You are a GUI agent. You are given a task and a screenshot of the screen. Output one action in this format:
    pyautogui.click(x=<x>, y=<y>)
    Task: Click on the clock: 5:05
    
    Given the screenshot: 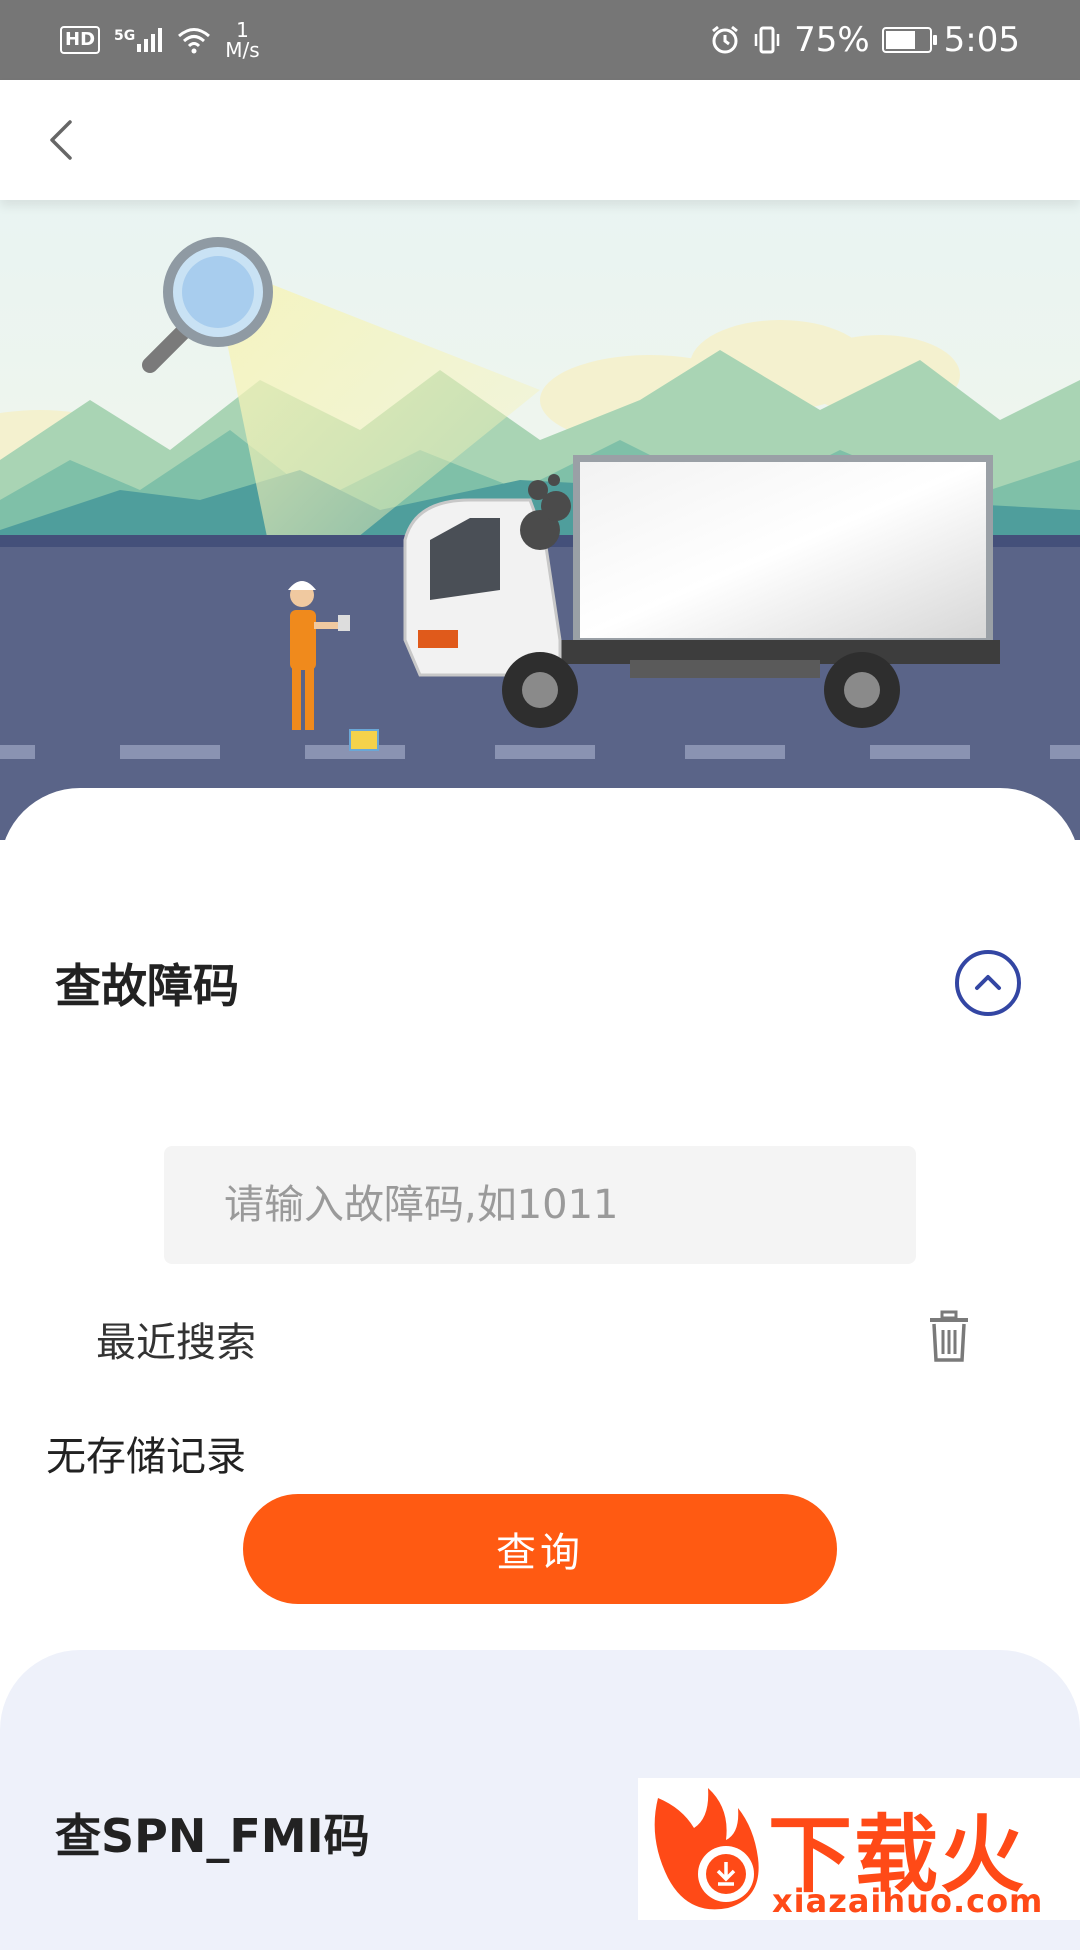 What is the action you would take?
    pyautogui.click(x=981, y=40)
    